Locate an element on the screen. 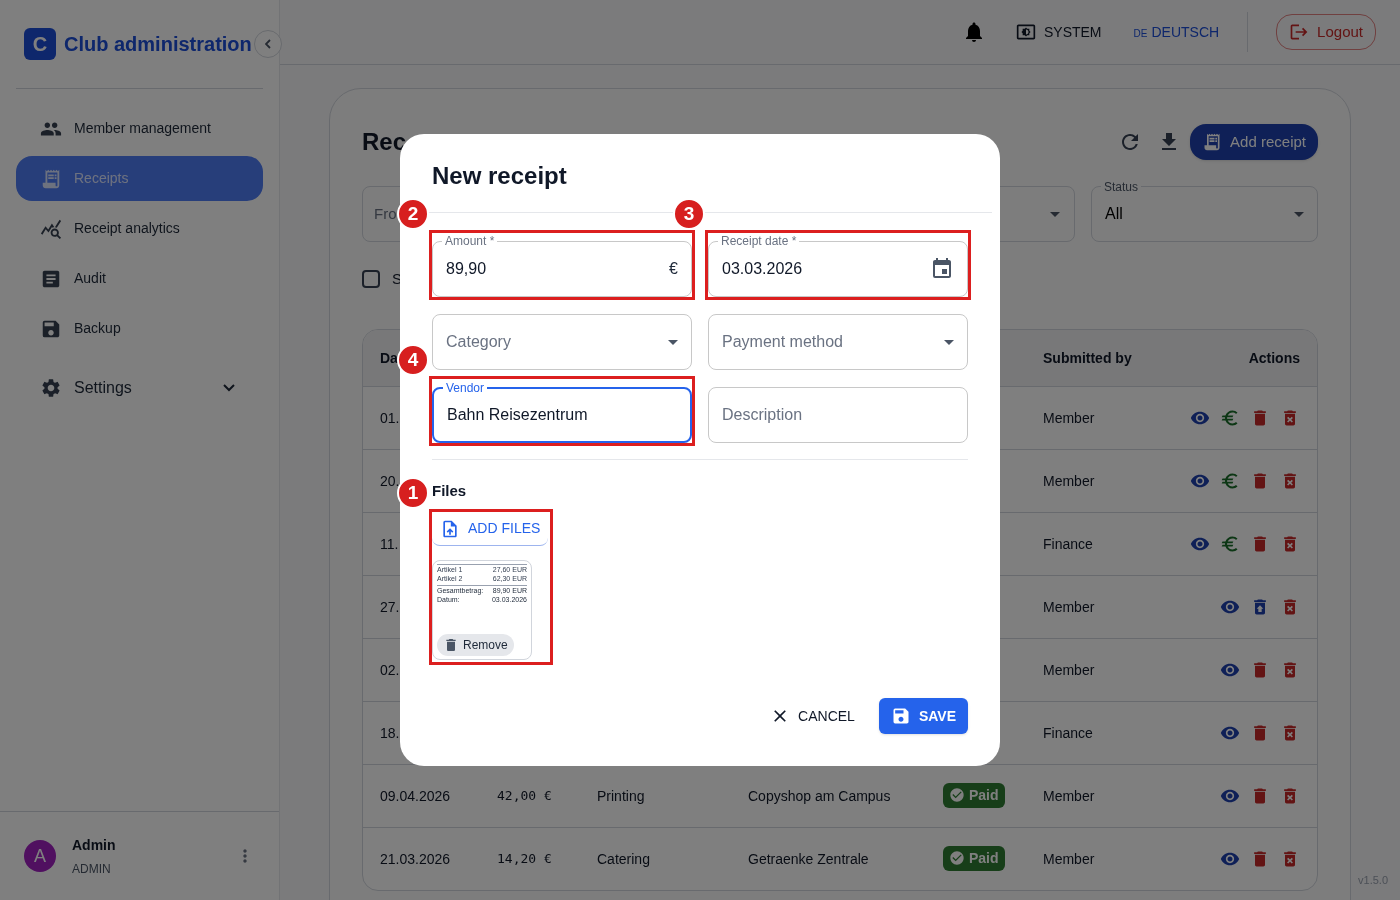  callout-number: 4 is located at coordinates (413, 360).